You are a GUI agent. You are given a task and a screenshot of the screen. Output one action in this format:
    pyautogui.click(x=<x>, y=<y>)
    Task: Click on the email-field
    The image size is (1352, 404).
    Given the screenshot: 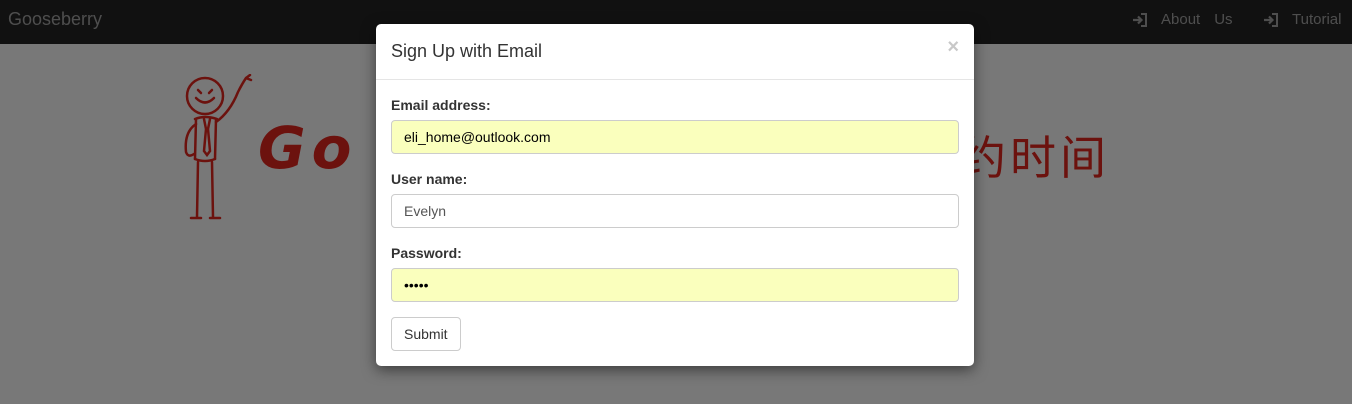 What is the action you would take?
    pyautogui.click(x=675, y=137)
    